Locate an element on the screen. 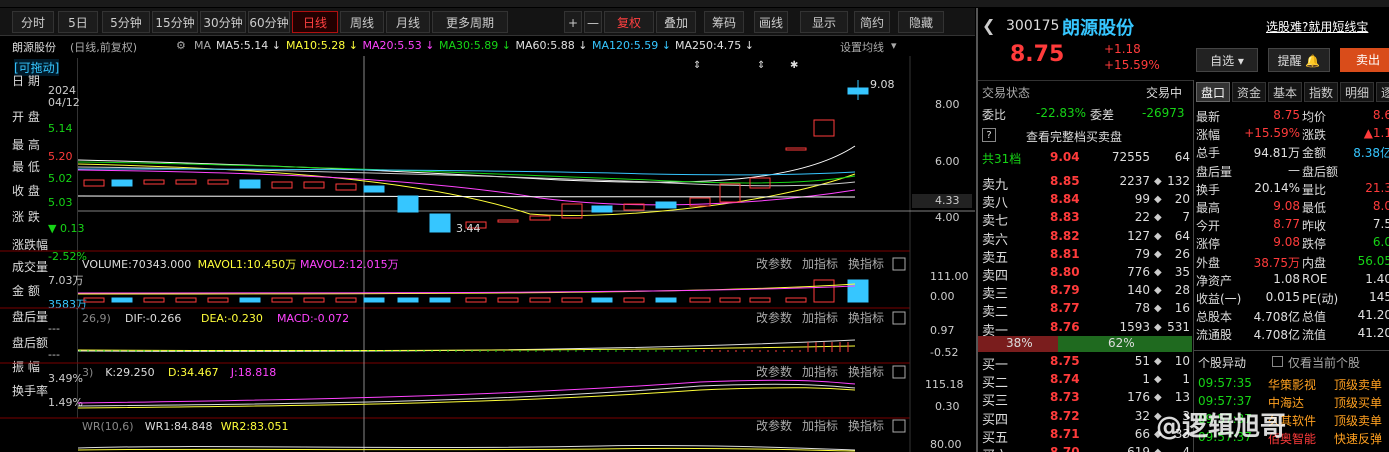 The width and height of the screenshot is (1389, 452). chevron-down-icon: ▾ is located at coordinates (894, 45).